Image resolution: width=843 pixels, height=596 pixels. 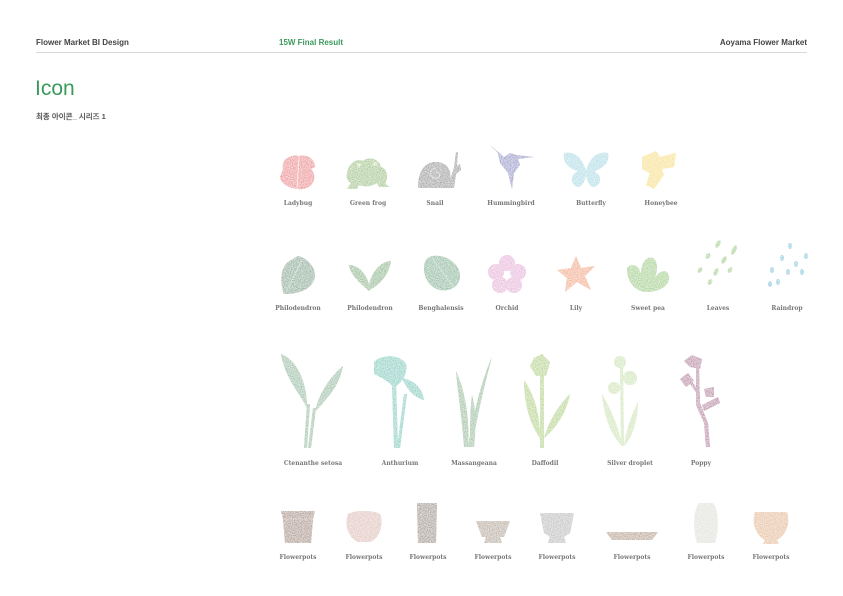 What do you see at coordinates (311, 42) in the screenshot?
I see `header-project-stage: 15W Final Result` at bounding box center [311, 42].